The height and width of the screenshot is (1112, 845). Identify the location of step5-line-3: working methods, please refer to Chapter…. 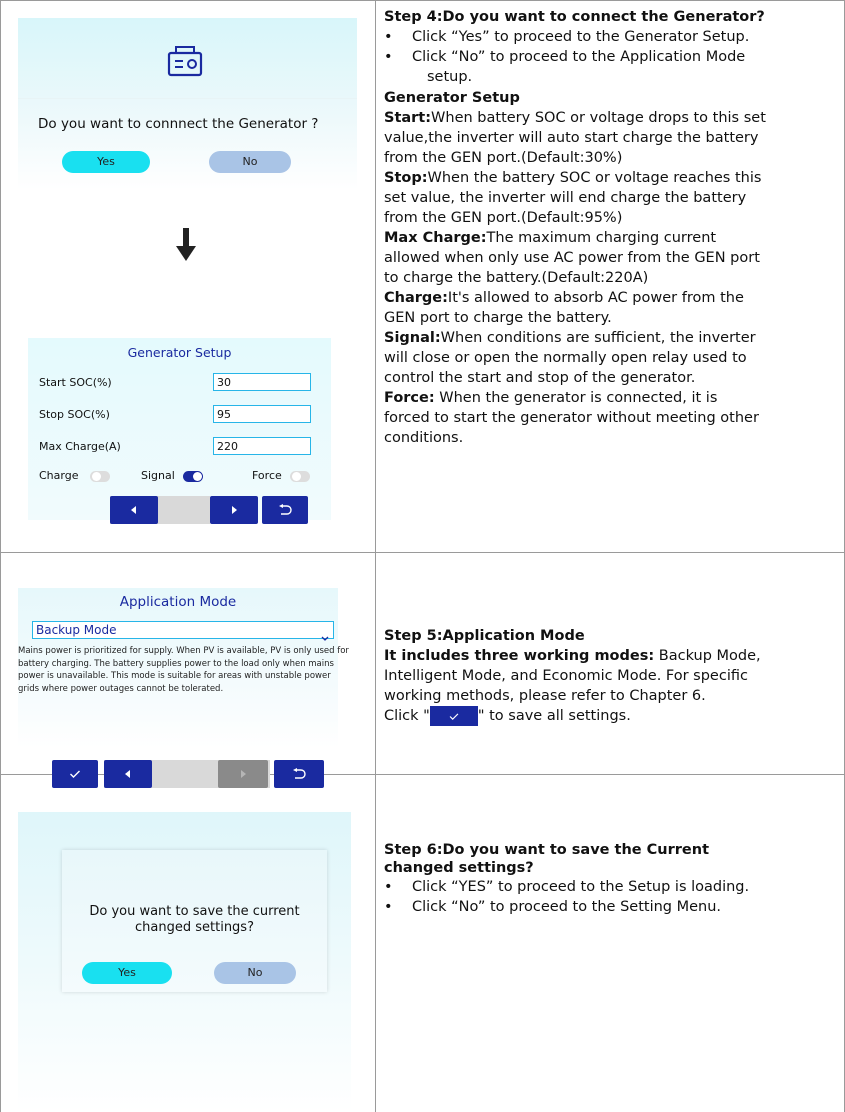
(545, 696).